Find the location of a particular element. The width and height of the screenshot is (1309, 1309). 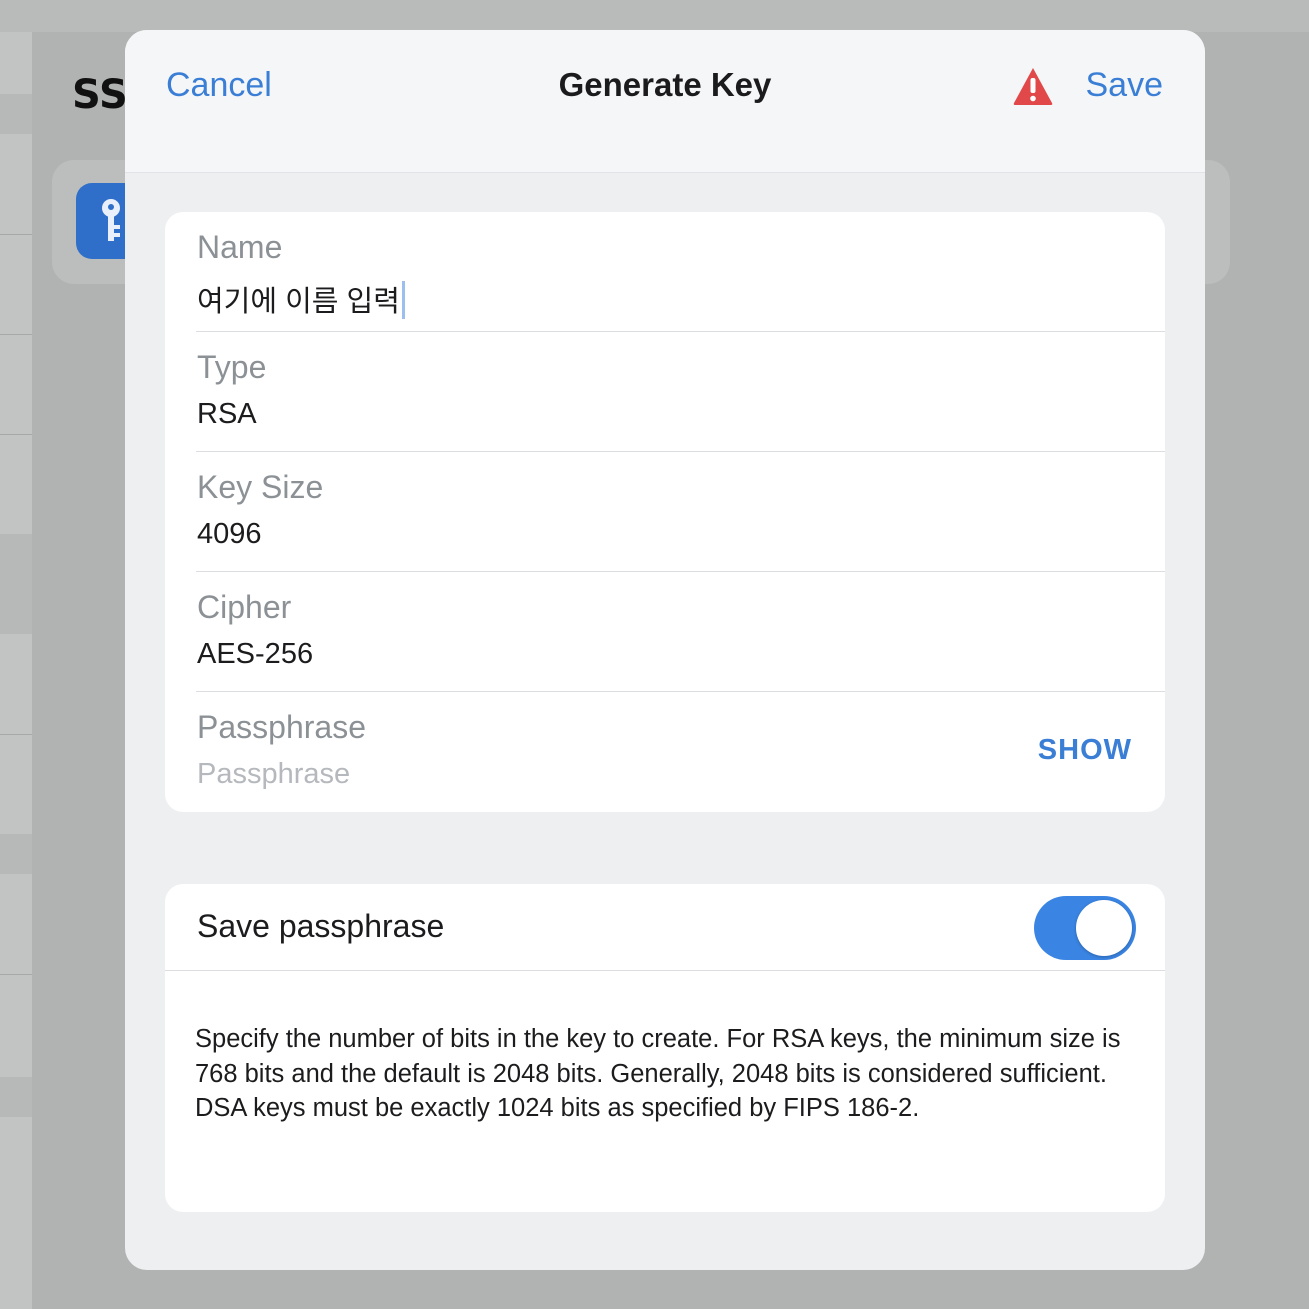

passphrase-input: Passphrase is located at coordinates (273, 774).